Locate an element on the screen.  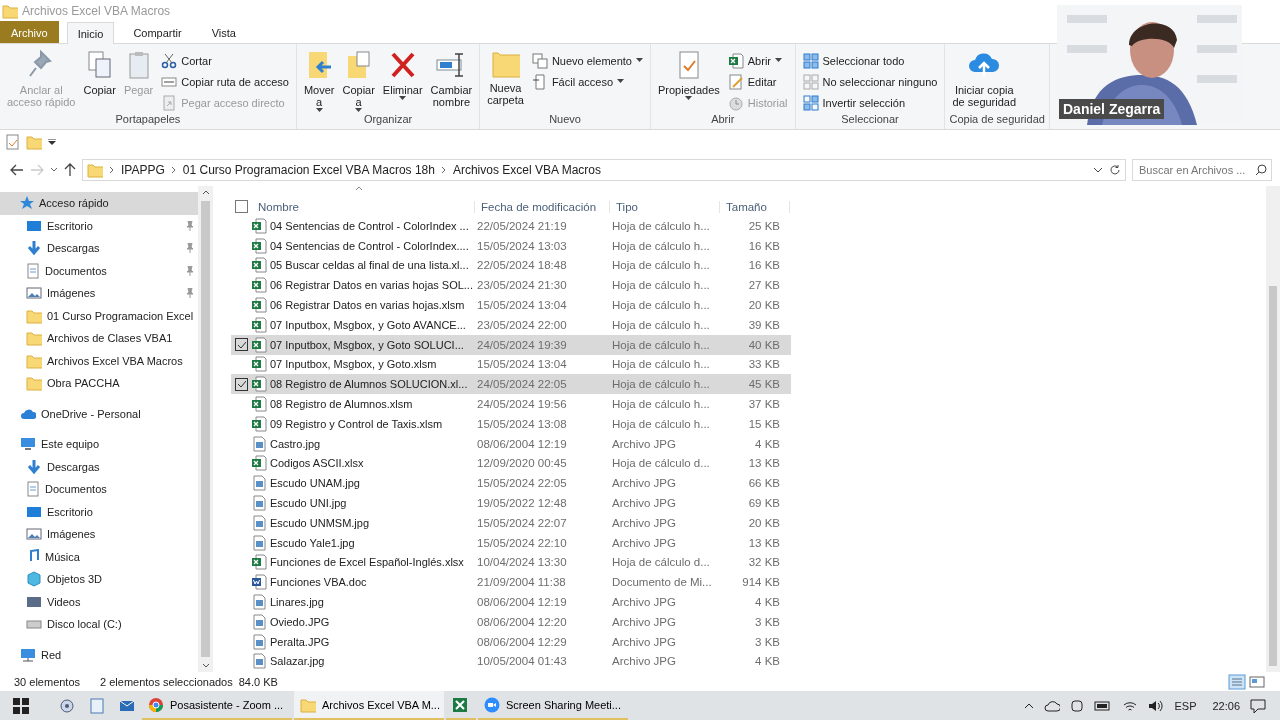
pin-icon is located at coordinates (189, 270).